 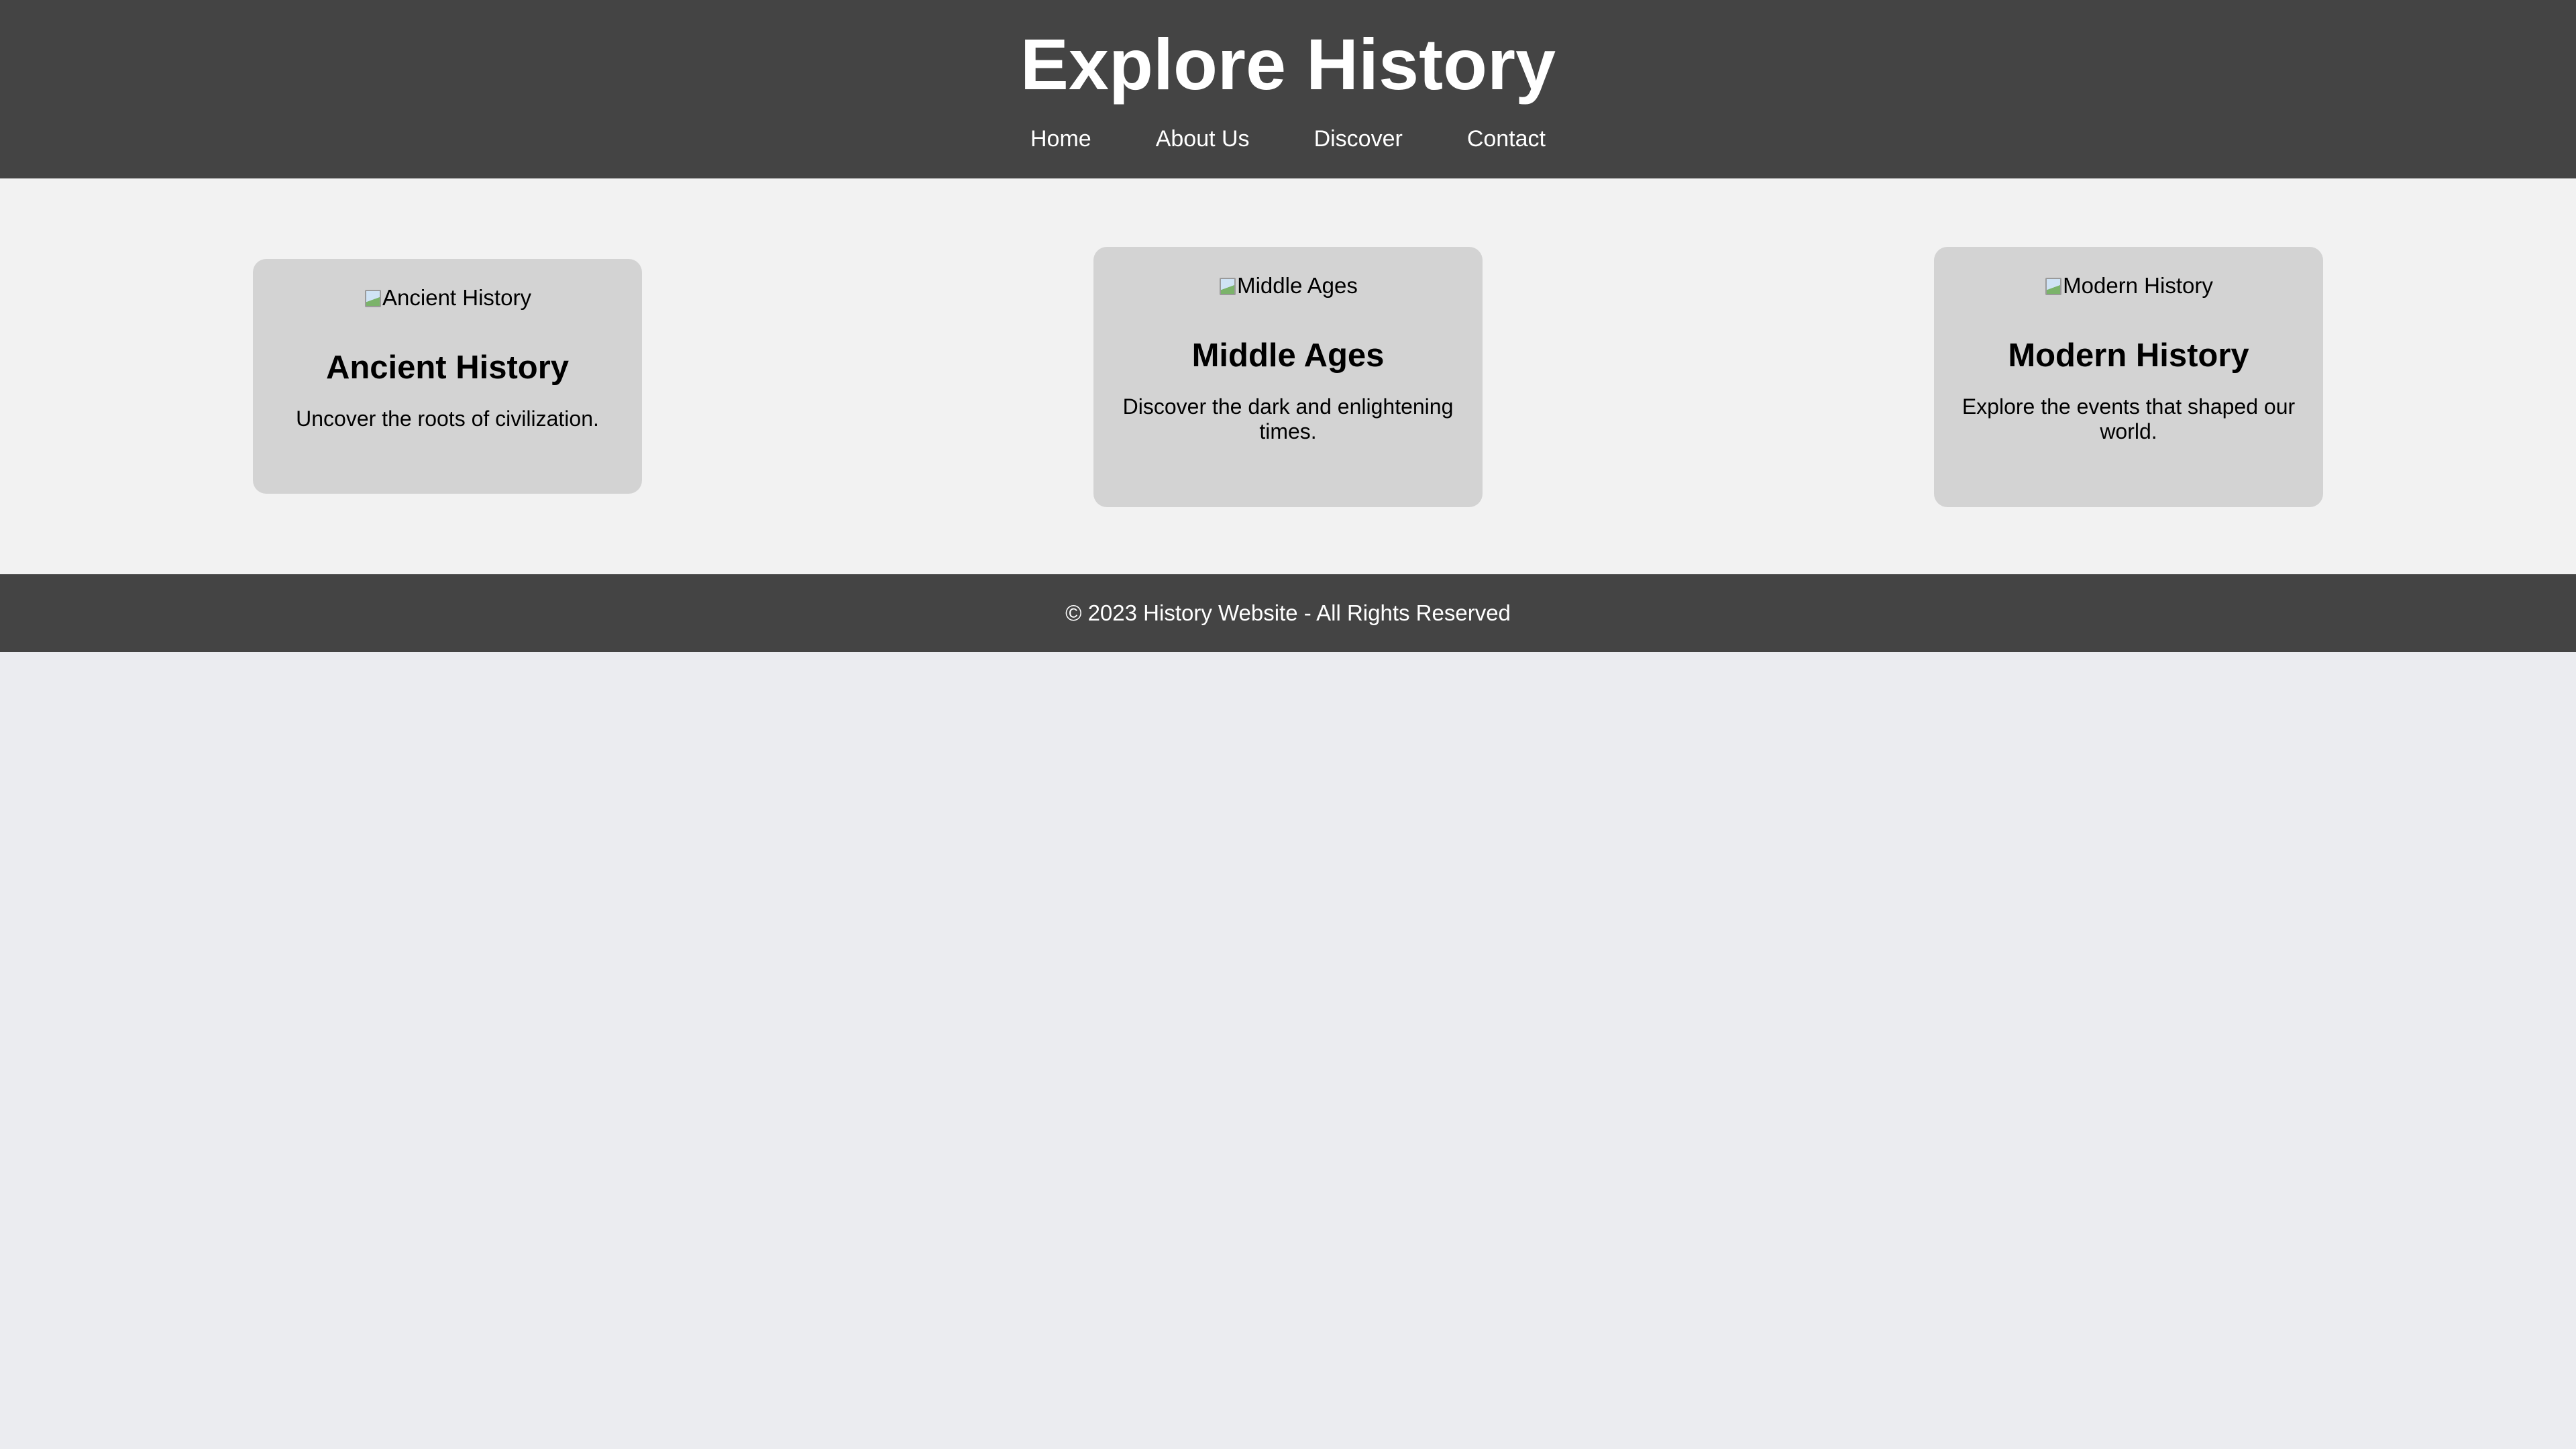 What do you see at coordinates (2128, 355) in the screenshot?
I see `card-title: Modern History` at bounding box center [2128, 355].